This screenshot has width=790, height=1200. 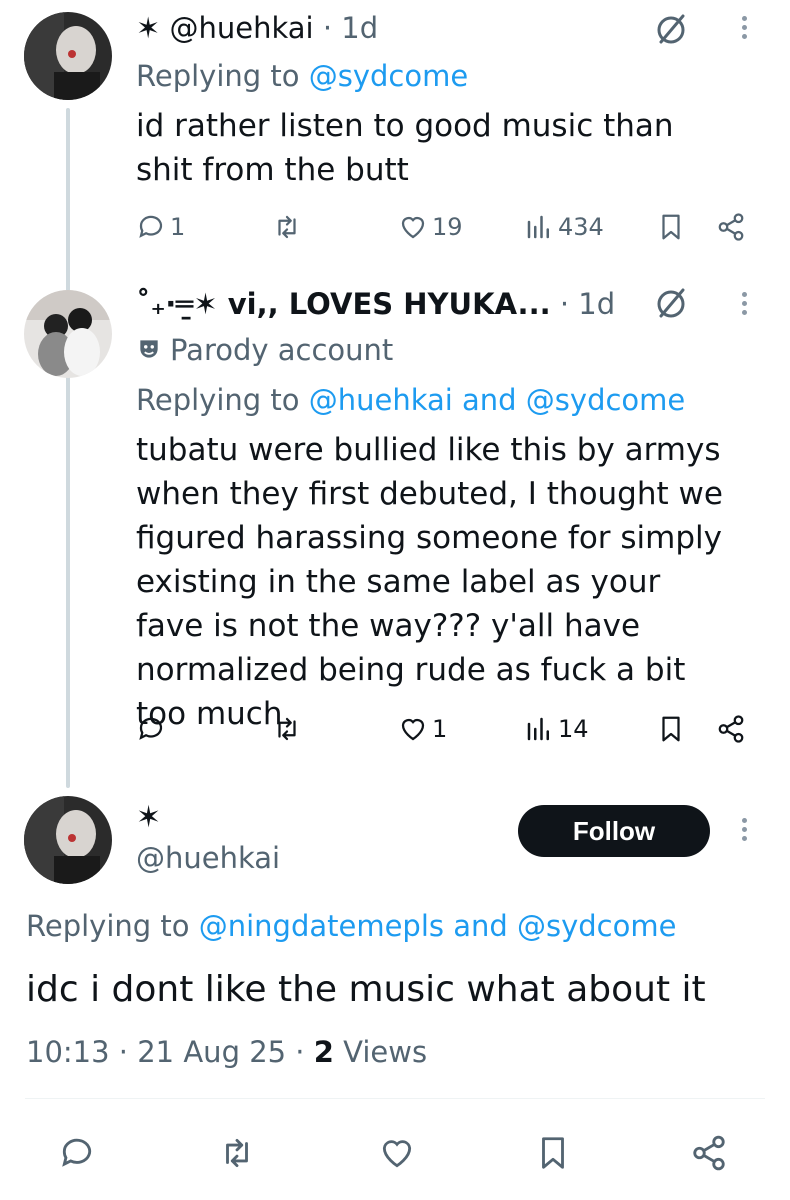 I want to click on like-button, so click(x=397, y=1153).